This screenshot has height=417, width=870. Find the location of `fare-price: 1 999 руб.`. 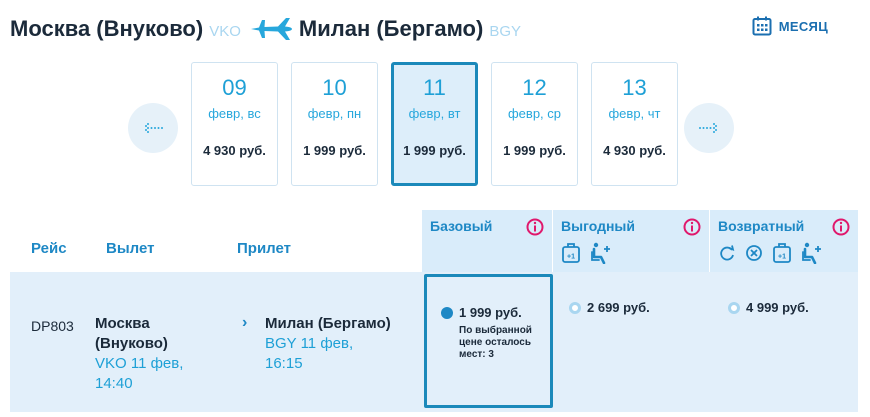

fare-price: 1 999 руб. is located at coordinates (490, 312).